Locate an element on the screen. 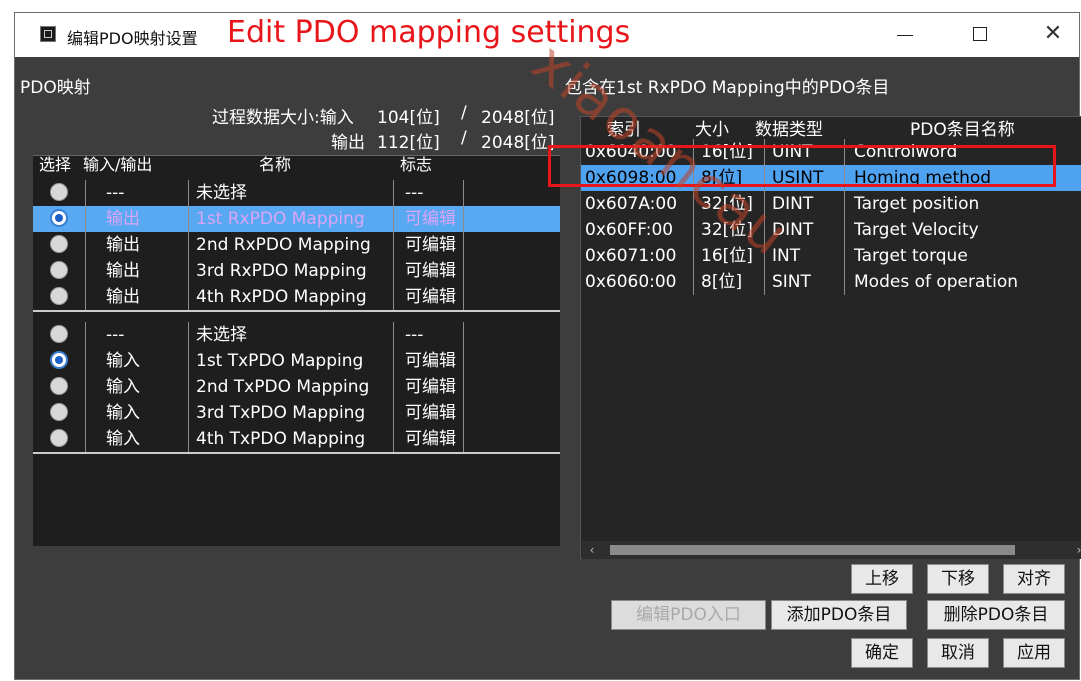 The width and height of the screenshot is (1081, 681). name-cell: 4th RxPDO Mapping is located at coordinates (281, 297).